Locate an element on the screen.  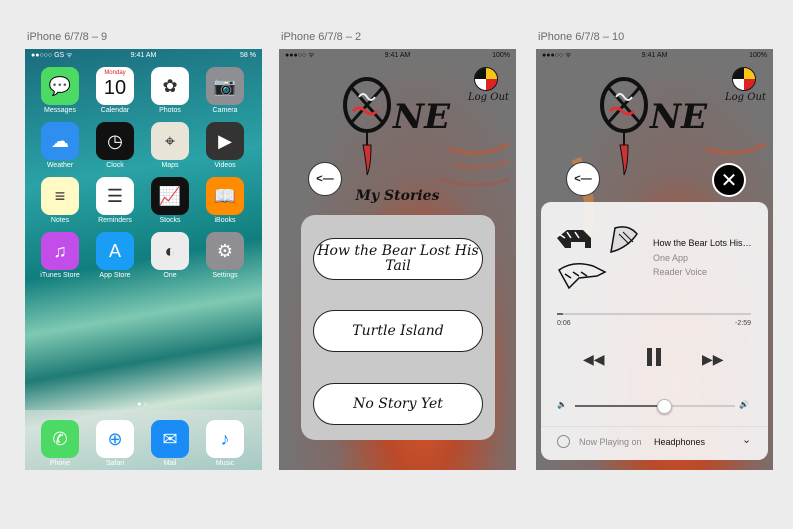
forward-button: ▶▶ is located at coordinates (713, 359).